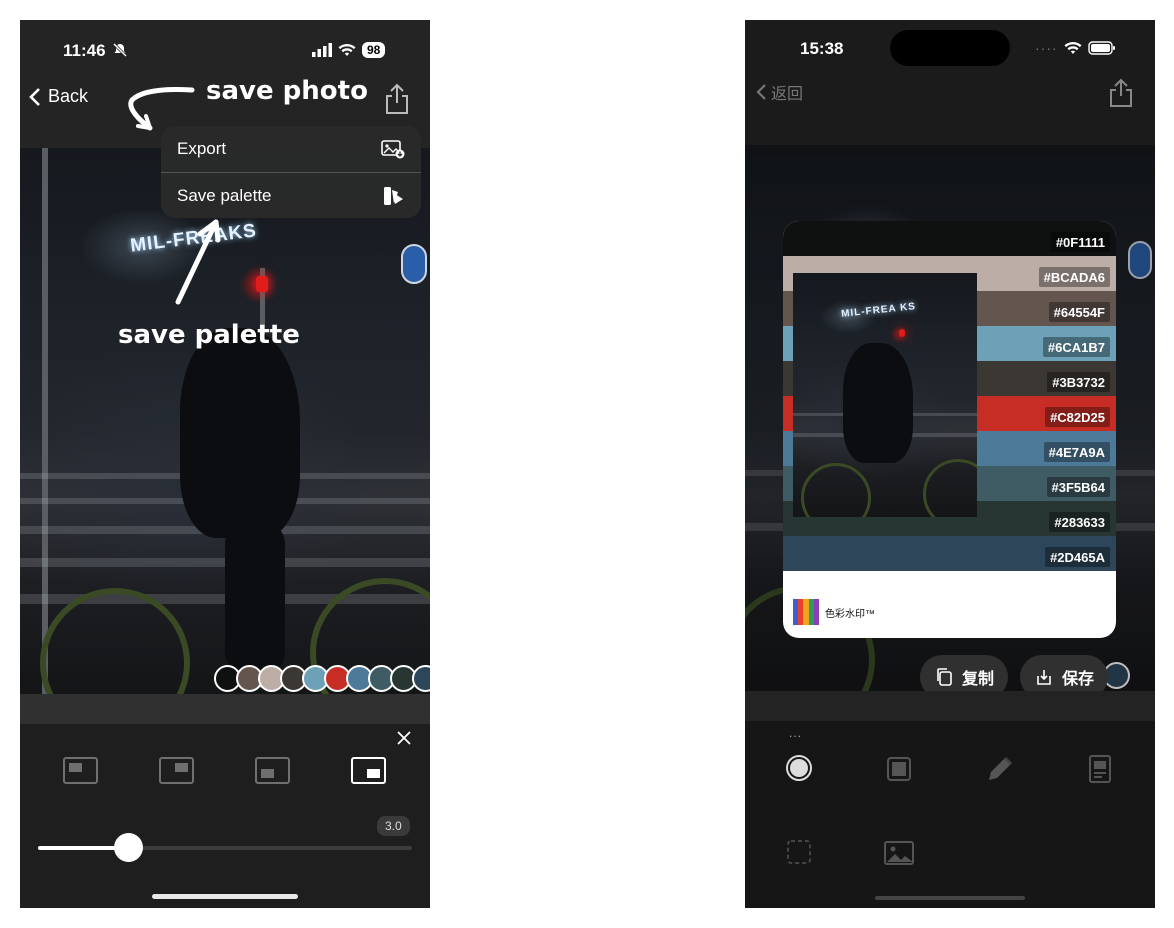  Describe the element at coordinates (84, 50) in the screenshot. I see `status-time: 11:46` at that location.